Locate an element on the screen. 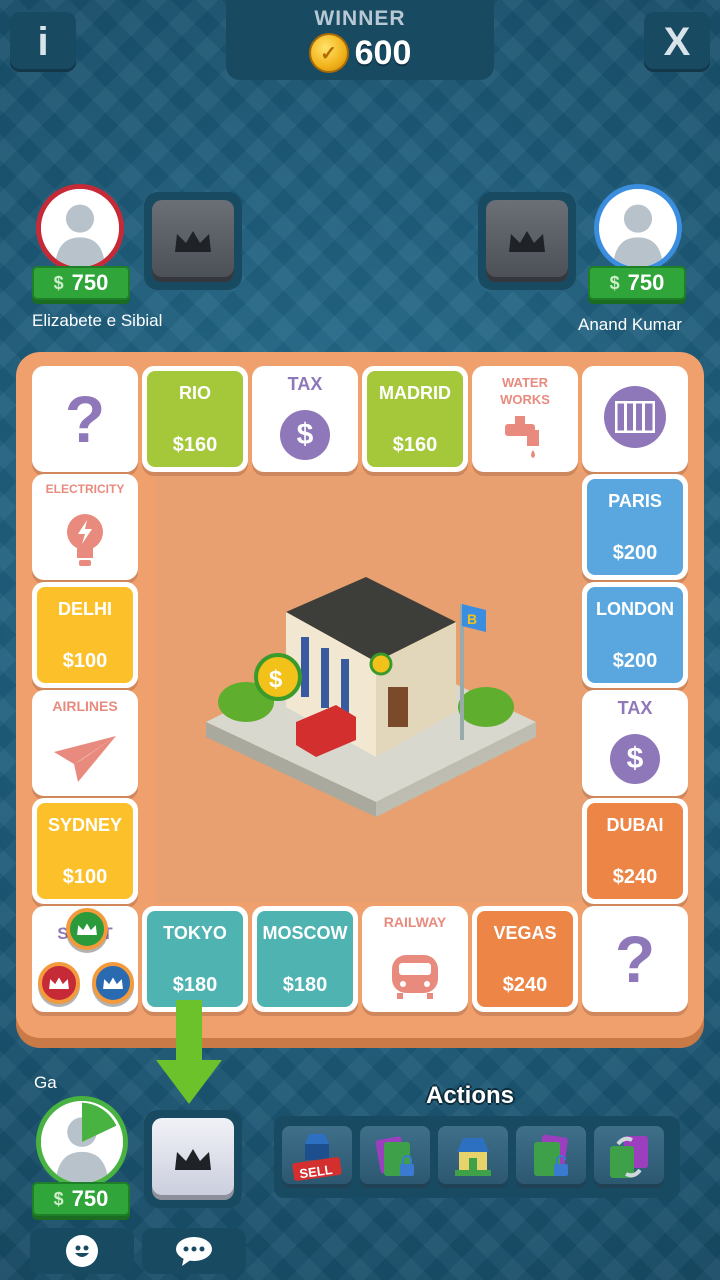 This screenshot has height=1280, width=720. close-button: X is located at coordinates (677, 42).